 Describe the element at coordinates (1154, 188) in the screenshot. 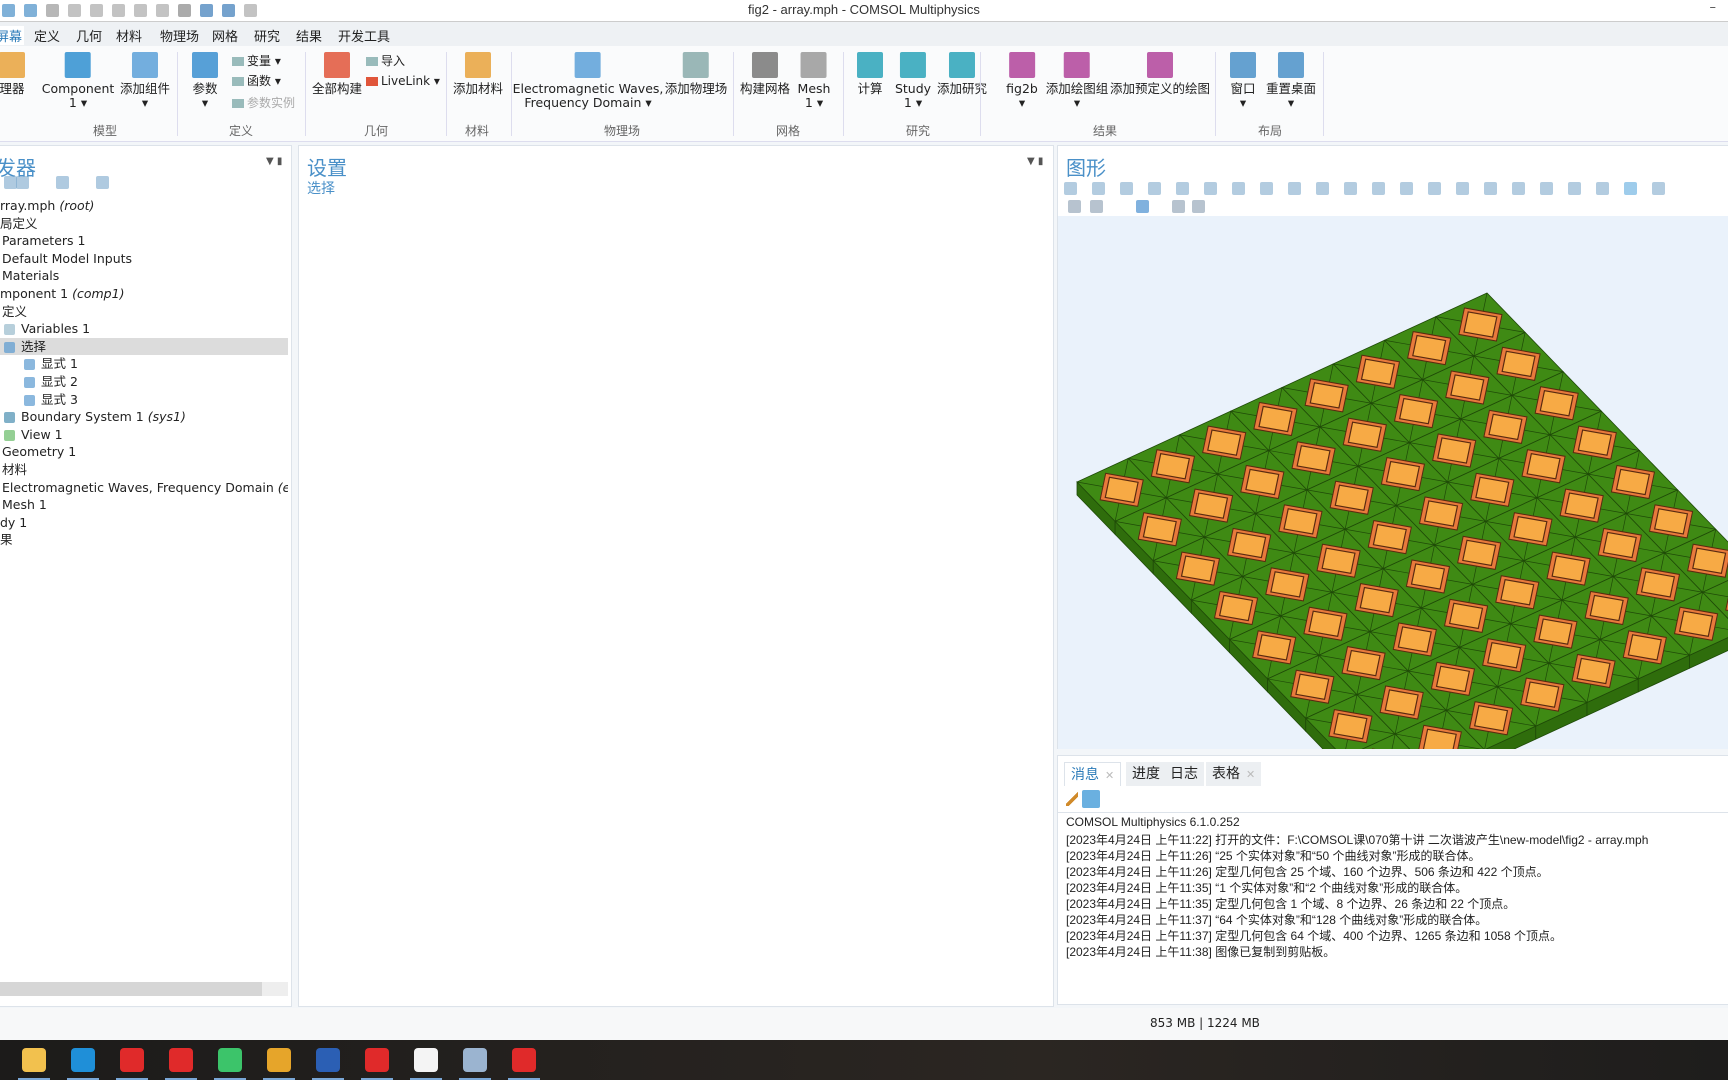

I see `center-icon` at that location.